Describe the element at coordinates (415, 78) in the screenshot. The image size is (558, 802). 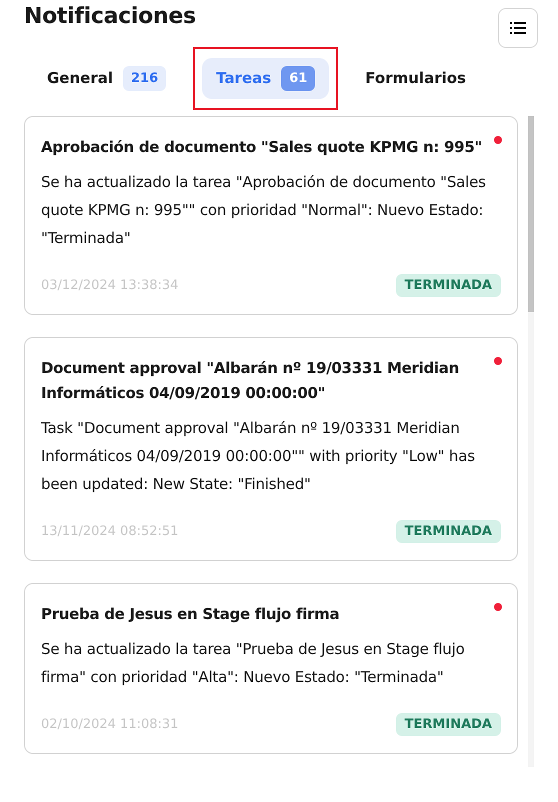
I see `tab: Formularios` at that location.